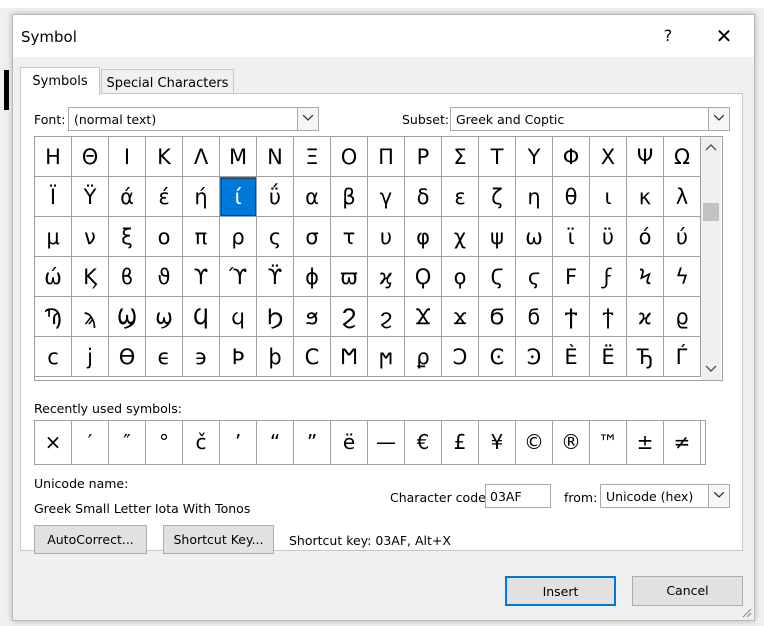  What do you see at coordinates (53, 237) in the screenshot?
I see `symbol-cell: μ` at bounding box center [53, 237].